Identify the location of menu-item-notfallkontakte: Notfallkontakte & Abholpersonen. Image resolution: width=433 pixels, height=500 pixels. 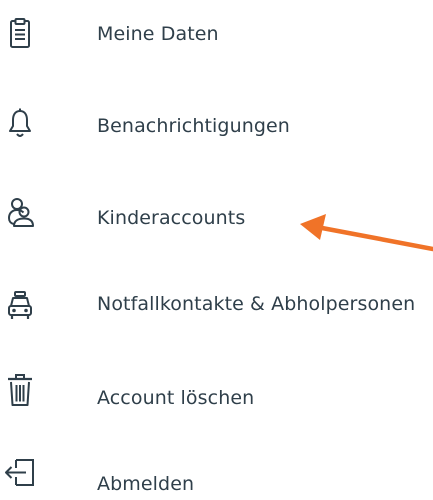
(216, 312).